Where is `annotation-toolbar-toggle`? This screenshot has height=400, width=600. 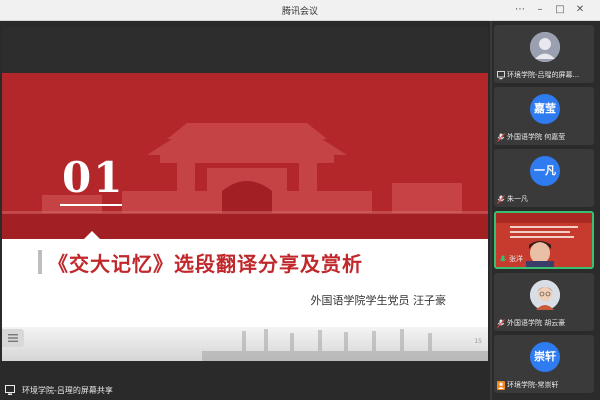
annotation-toolbar-toggle is located at coordinates (13, 338).